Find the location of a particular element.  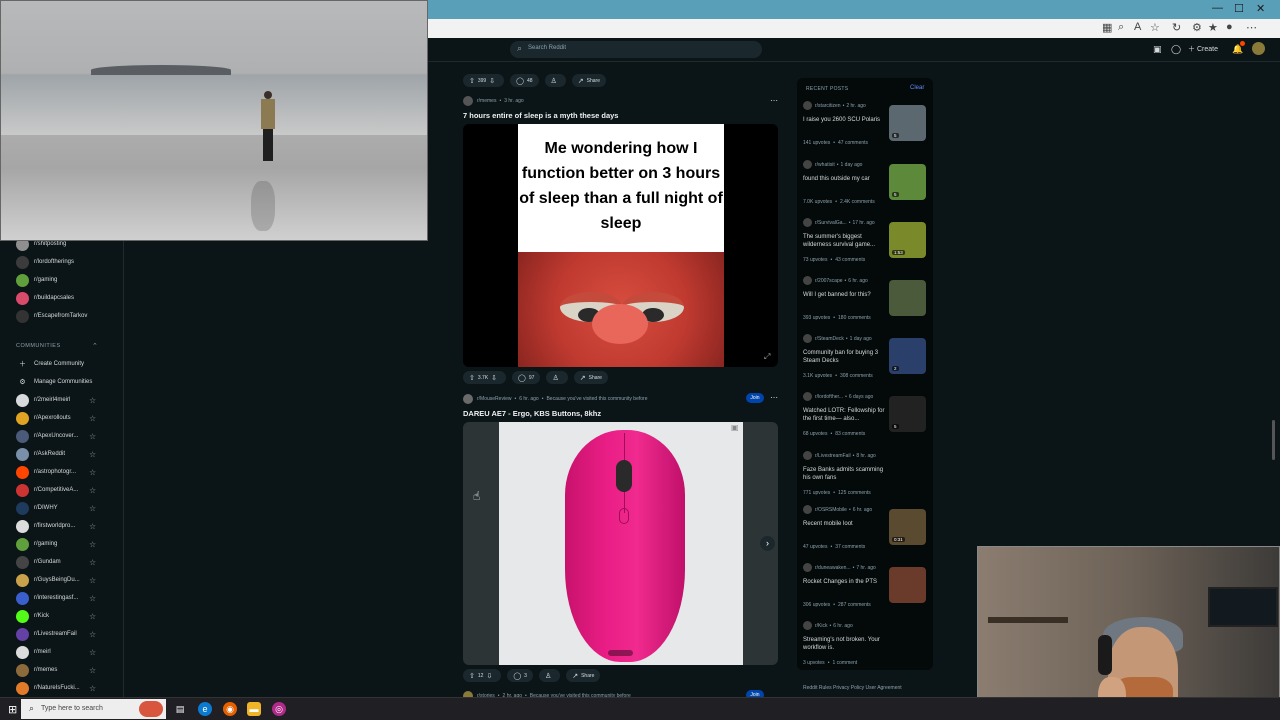

sidebar-community-item: r/DIWHY ☆ is located at coordinates (56, 508).